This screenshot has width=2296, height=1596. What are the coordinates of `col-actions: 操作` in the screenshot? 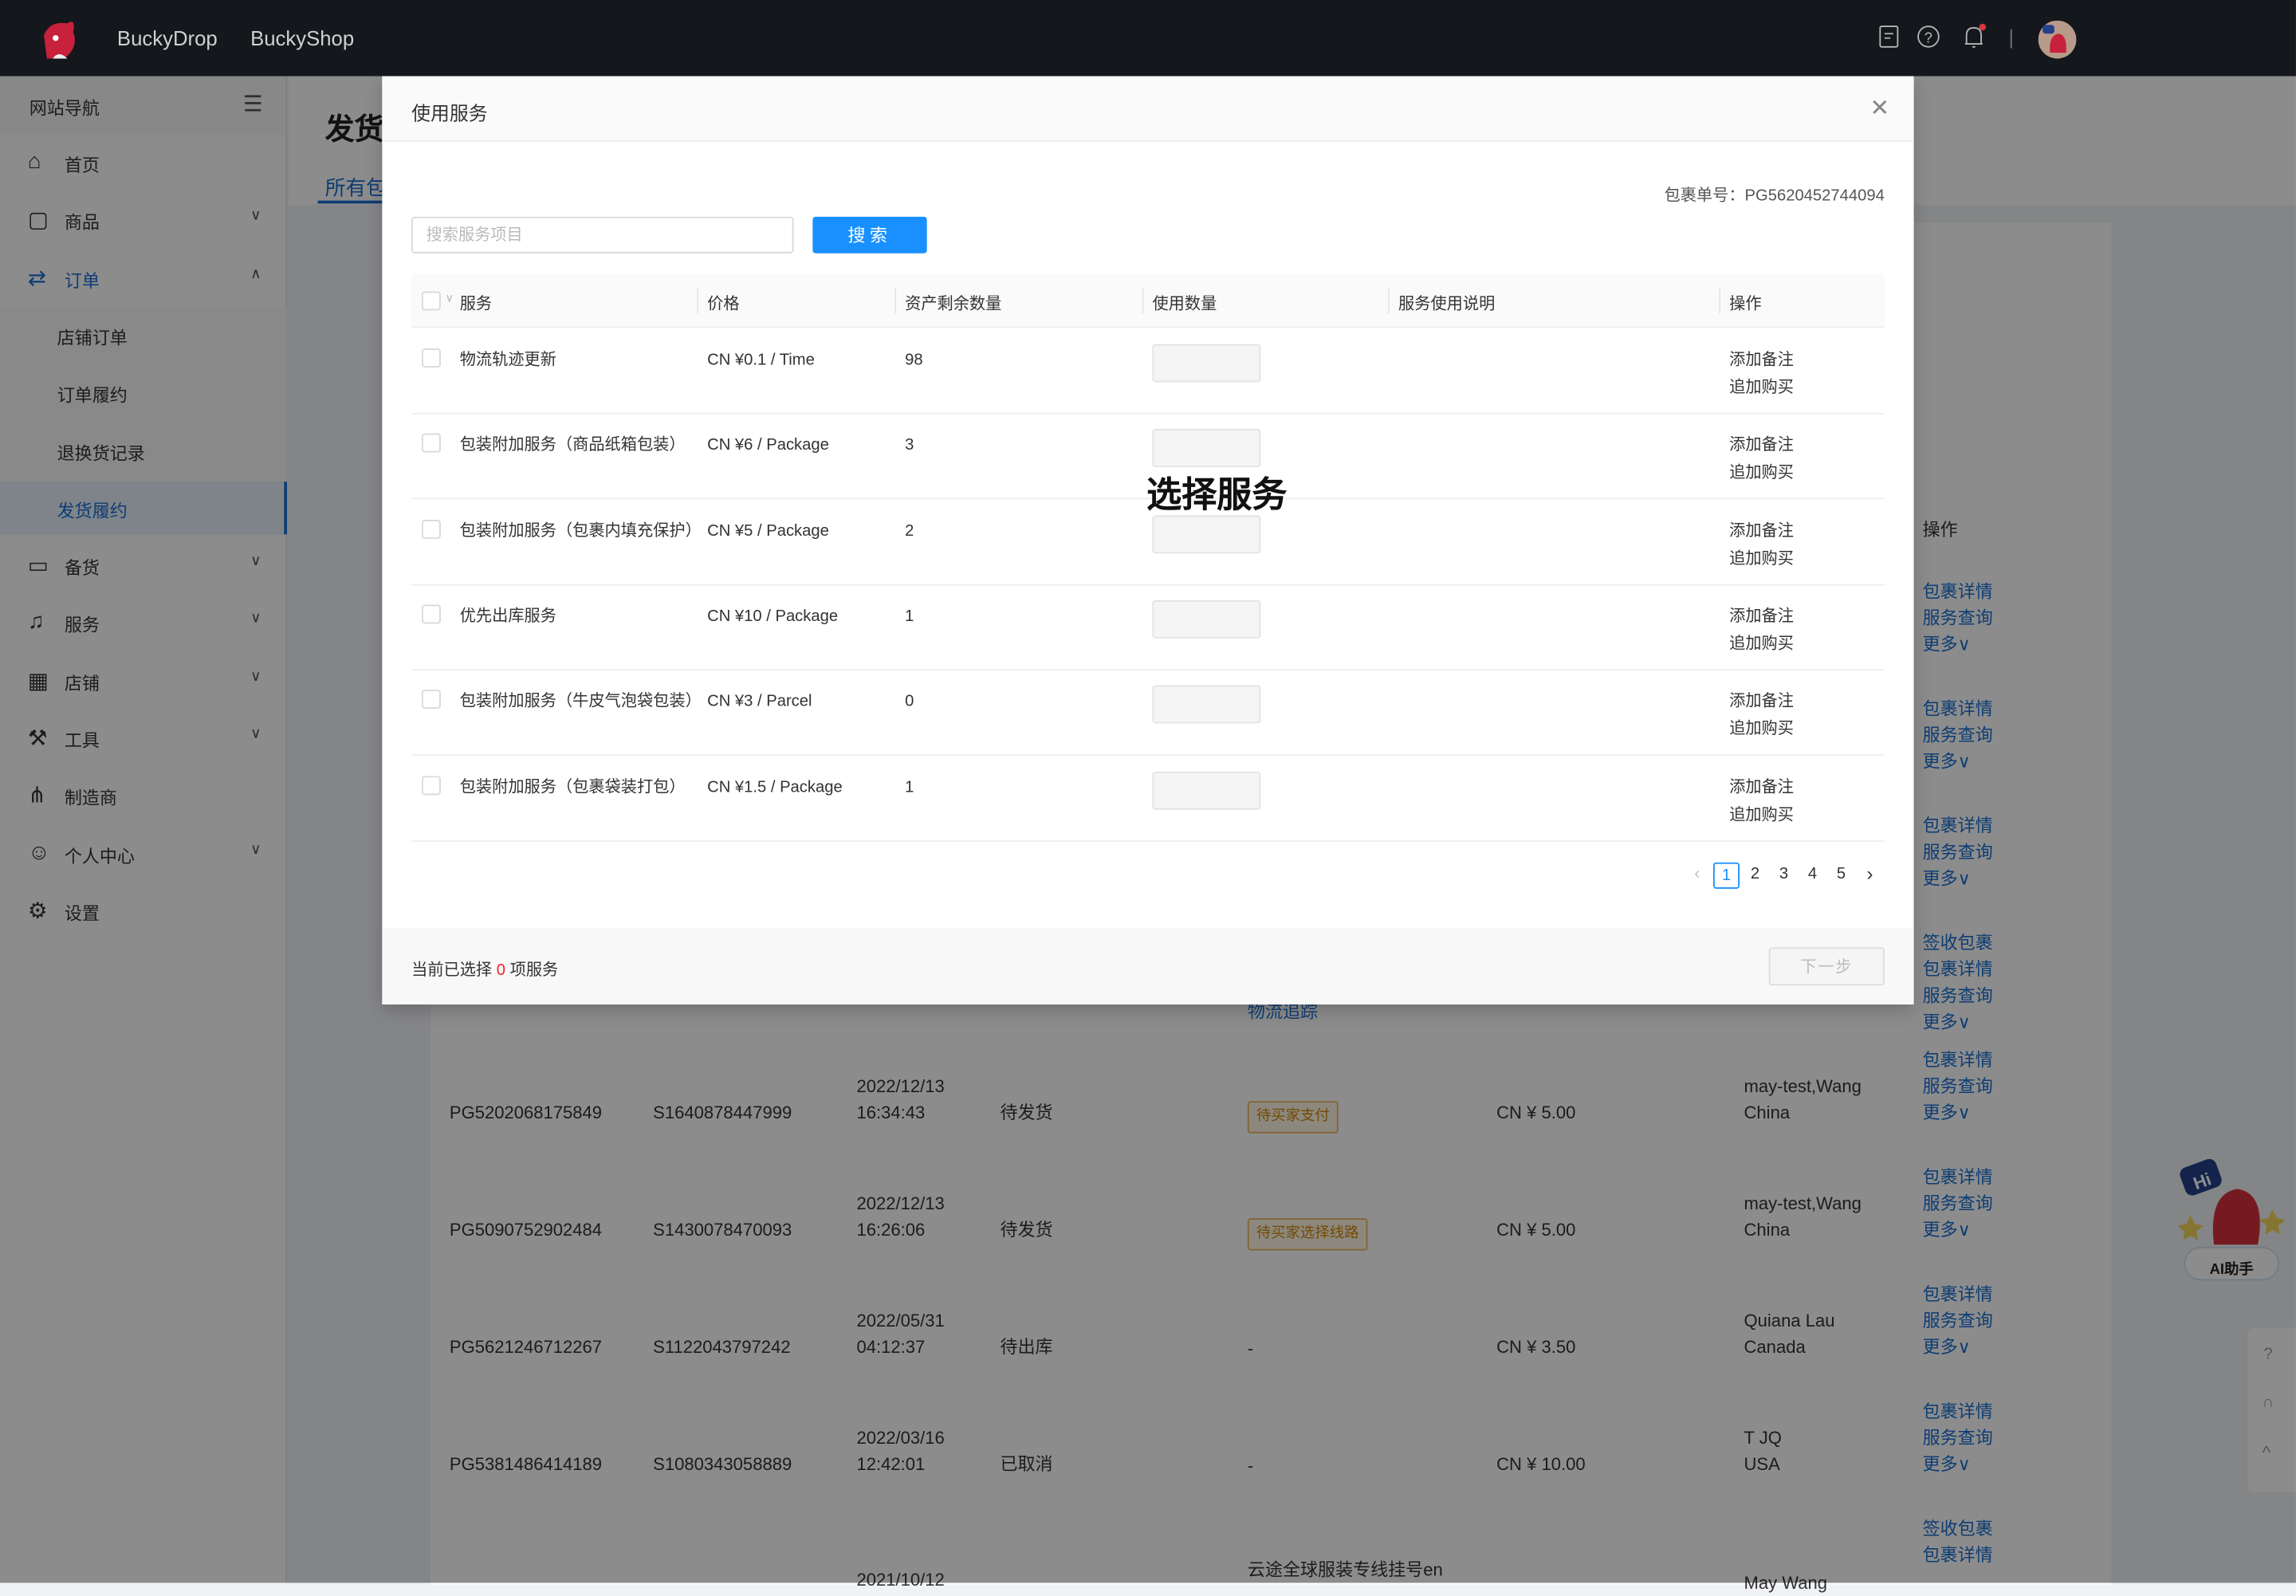 It's located at (1745, 305).